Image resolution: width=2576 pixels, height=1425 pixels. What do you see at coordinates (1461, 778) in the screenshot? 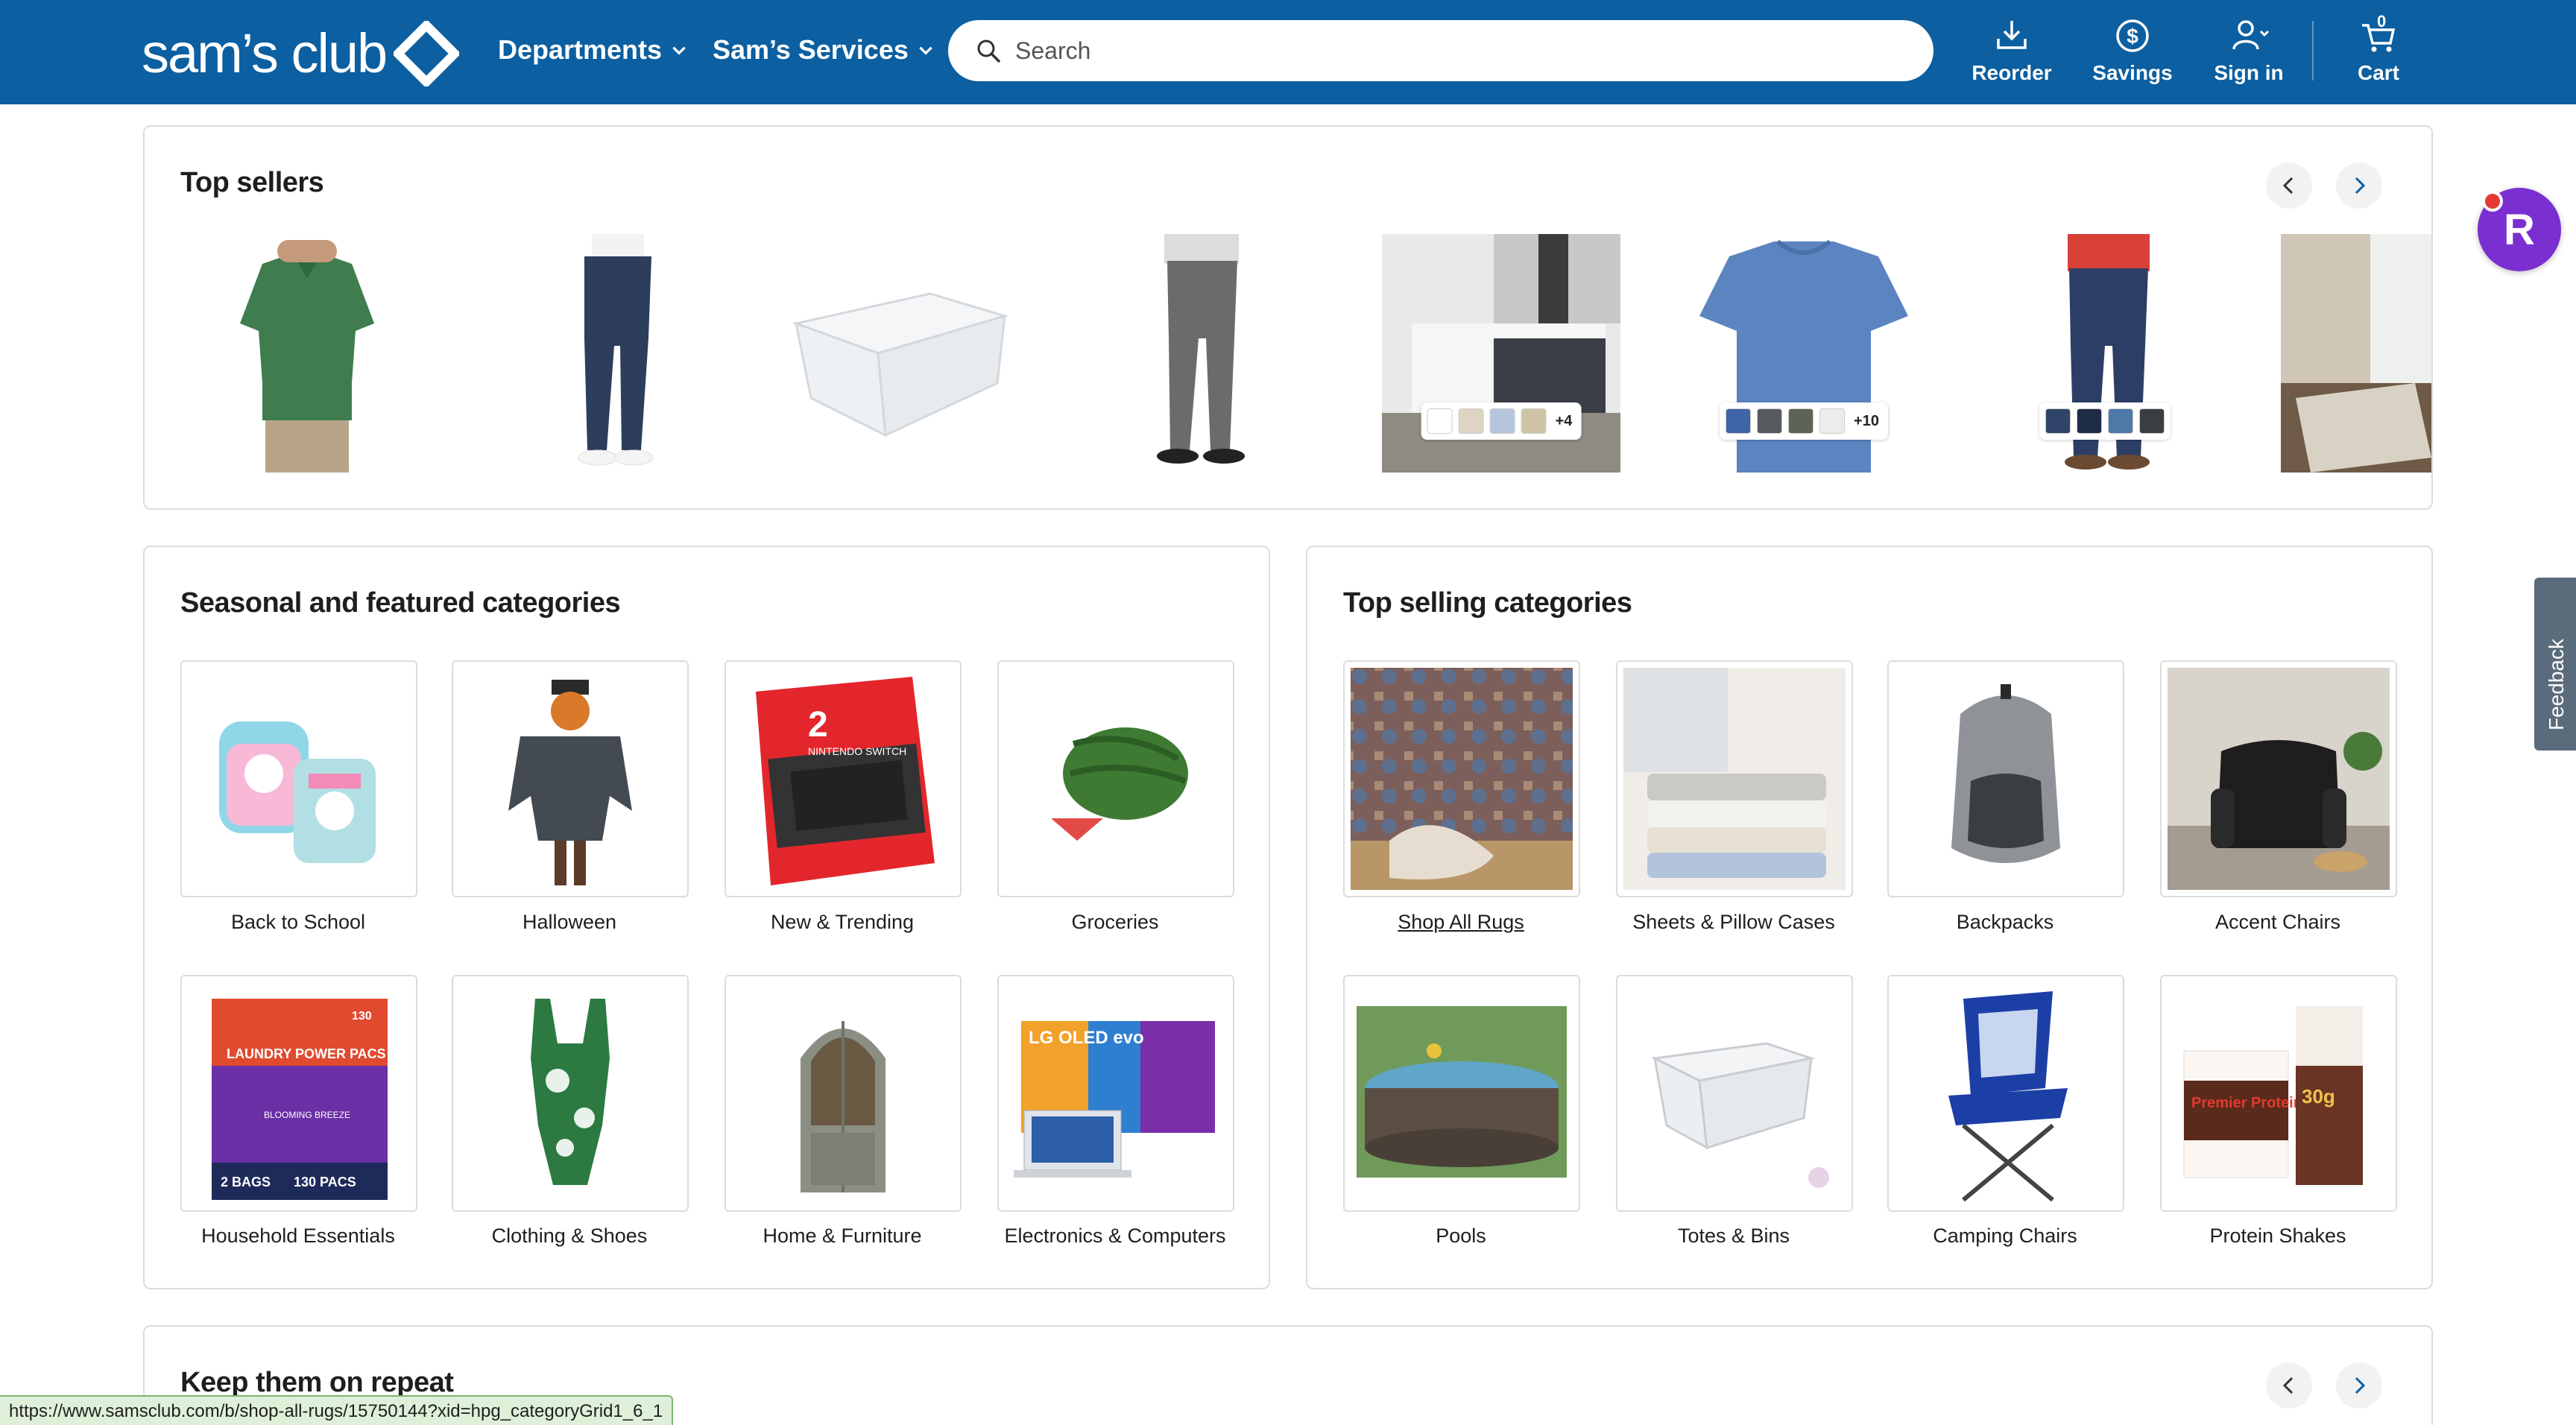
I see `tile-shop-all-rugs` at bounding box center [1461, 778].